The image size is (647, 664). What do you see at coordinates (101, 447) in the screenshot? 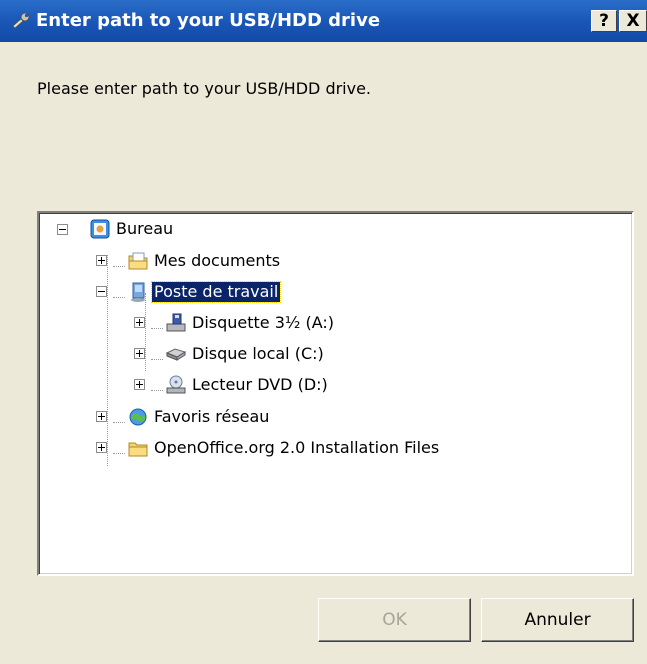
I see `expand-toggle-openoffice` at bounding box center [101, 447].